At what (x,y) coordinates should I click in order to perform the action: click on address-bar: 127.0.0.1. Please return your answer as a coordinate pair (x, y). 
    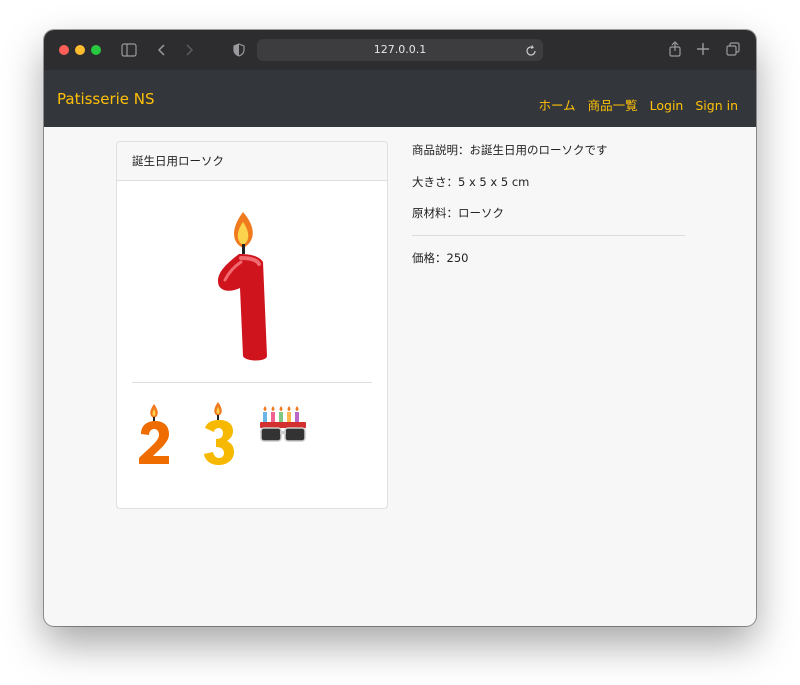
    Looking at the image, I should click on (400, 50).